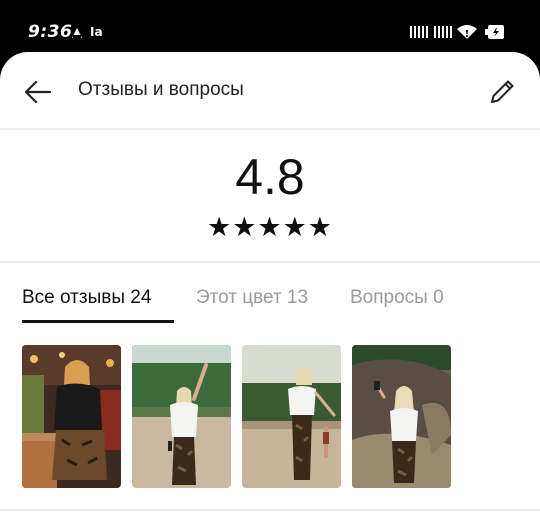 The width and height of the screenshot is (540, 516). What do you see at coordinates (77, 34) in the screenshot?
I see `alarm-icon` at bounding box center [77, 34].